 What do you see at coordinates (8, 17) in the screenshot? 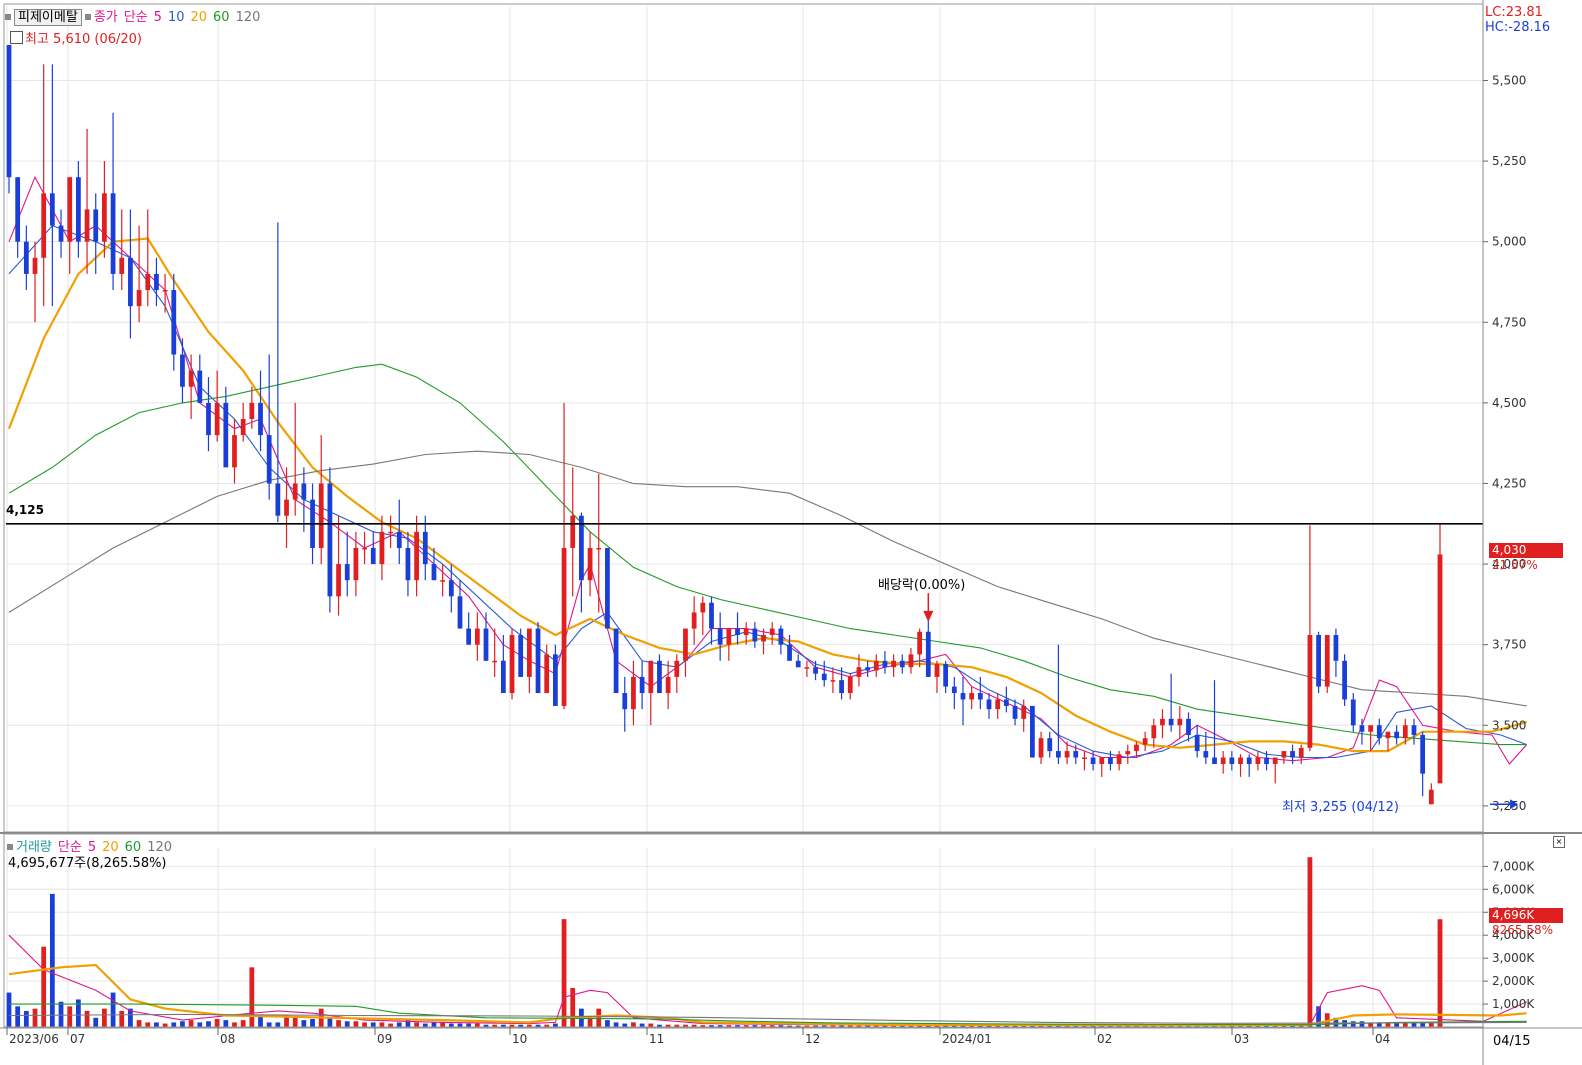
I see `legend-square-icon` at bounding box center [8, 17].